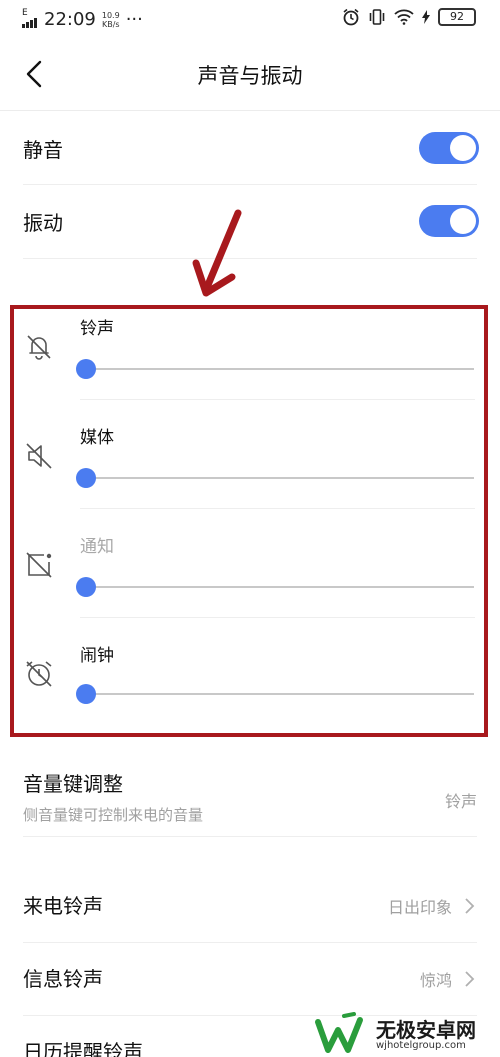 This screenshot has width=500, height=1057. I want to click on page-title: 声音与振动, so click(250, 76).